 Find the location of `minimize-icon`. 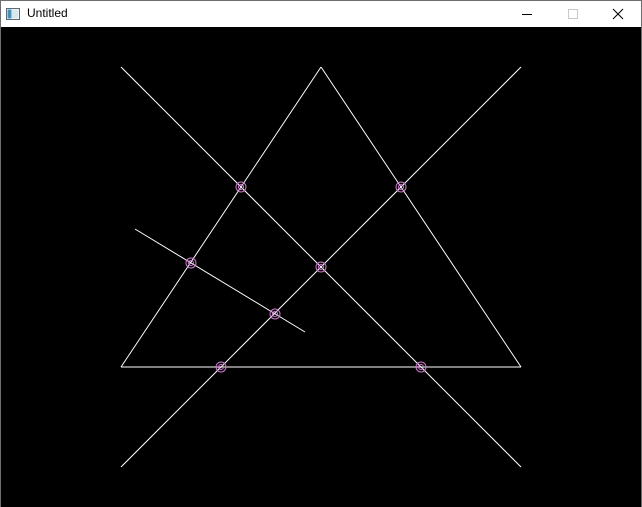

minimize-icon is located at coordinates (527, 14).